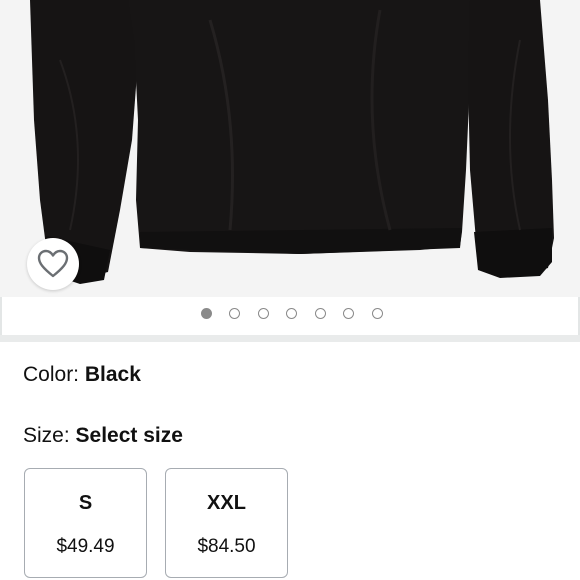 This screenshot has width=580, height=580. What do you see at coordinates (226, 503) in the screenshot?
I see `size-option-label: XXL` at bounding box center [226, 503].